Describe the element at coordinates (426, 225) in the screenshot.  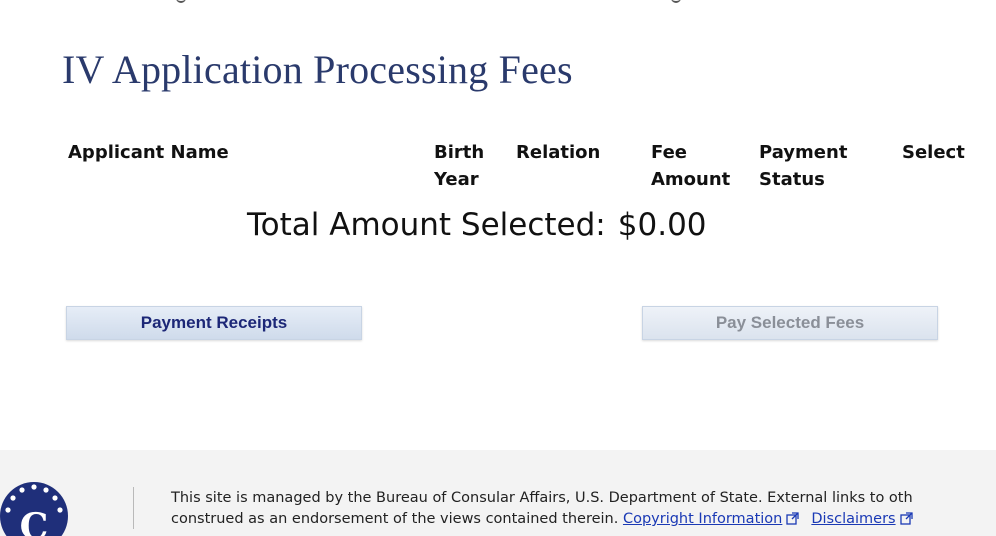
I see `total-label: Total Amount Selected:` at that location.